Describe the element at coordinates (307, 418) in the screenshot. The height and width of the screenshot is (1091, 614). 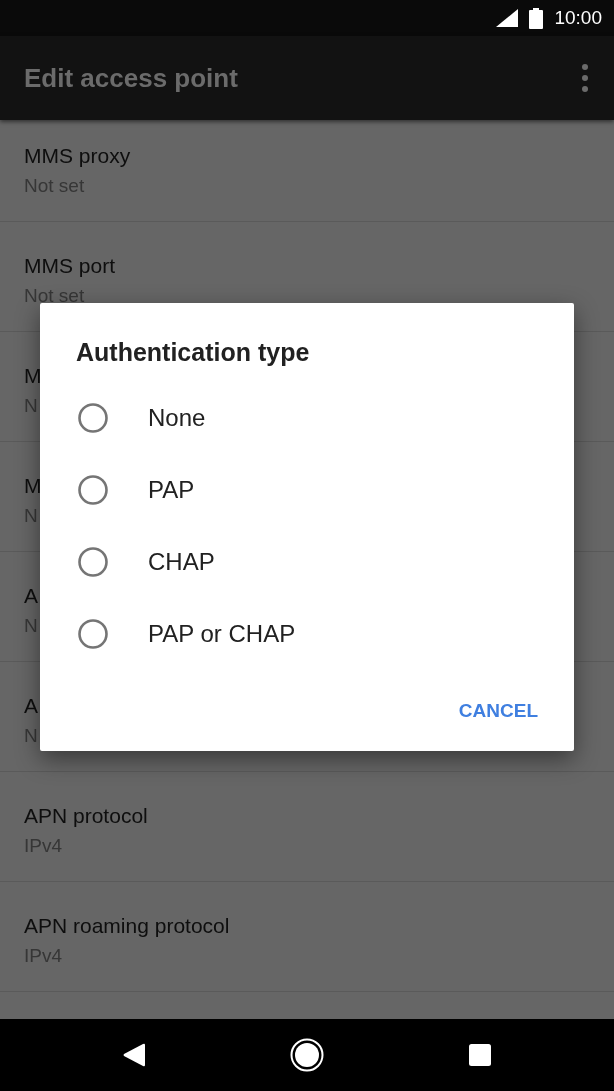
I see `radio-option: None` at that location.